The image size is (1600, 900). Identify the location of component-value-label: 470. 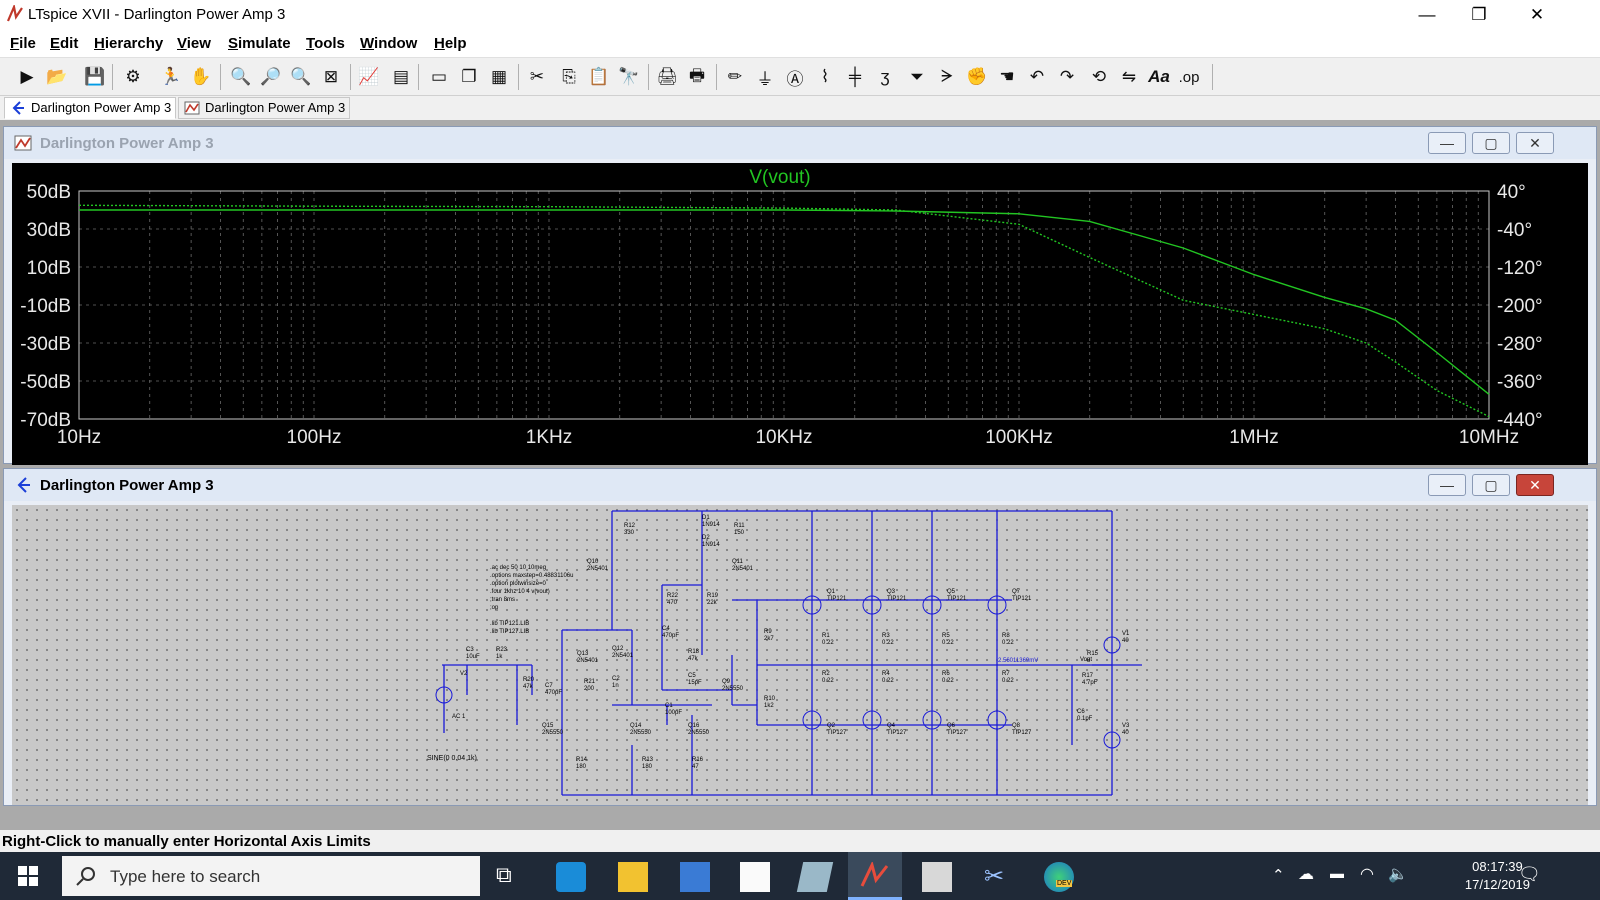
(672, 603).